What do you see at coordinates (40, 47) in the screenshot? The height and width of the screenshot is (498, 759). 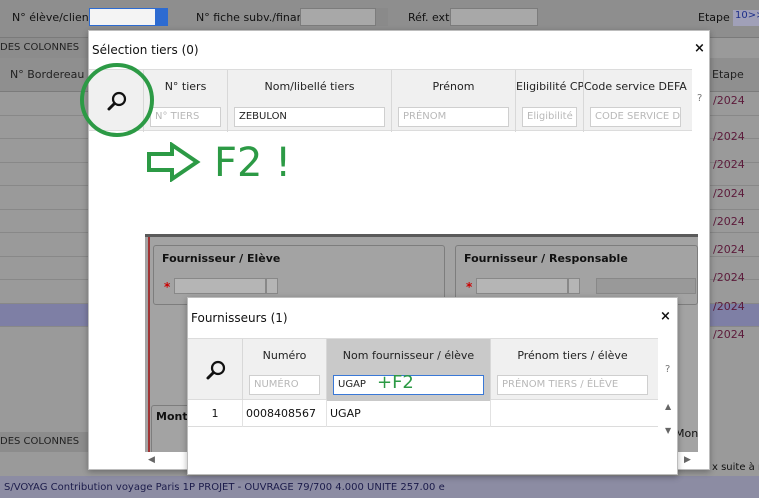 I see `columns-button-label: DES COLONNES` at bounding box center [40, 47].